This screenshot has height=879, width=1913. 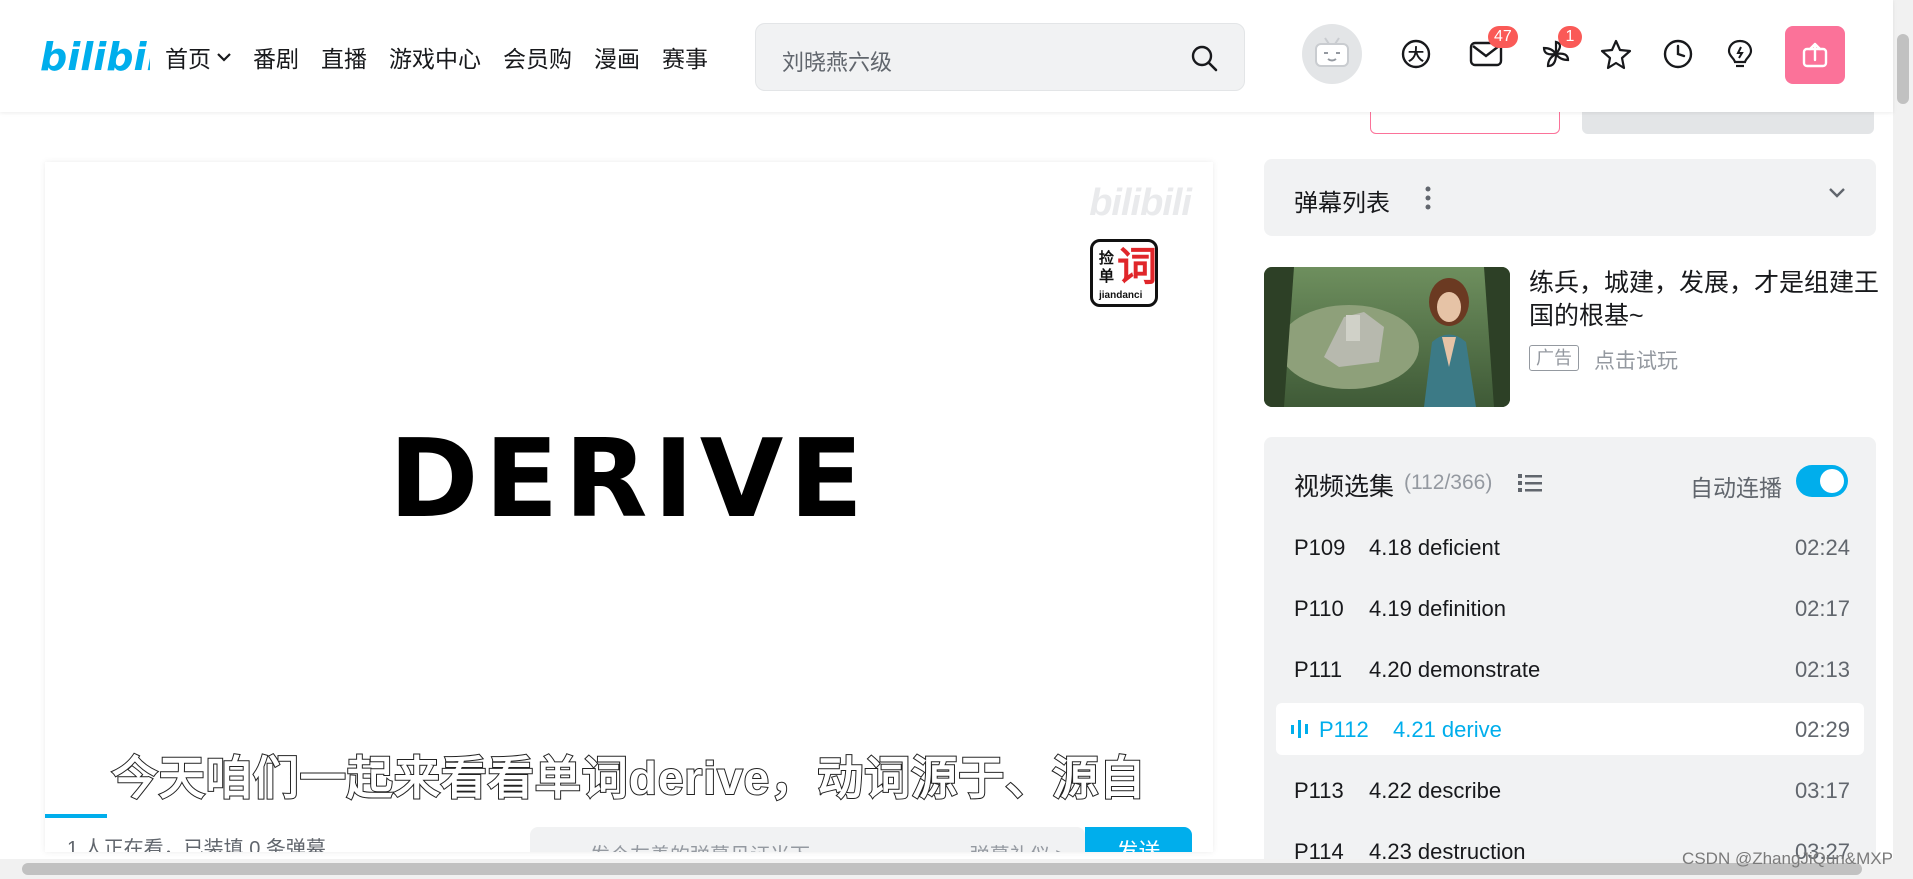 I want to click on tv-avatar-icon, so click(x=1332, y=52).